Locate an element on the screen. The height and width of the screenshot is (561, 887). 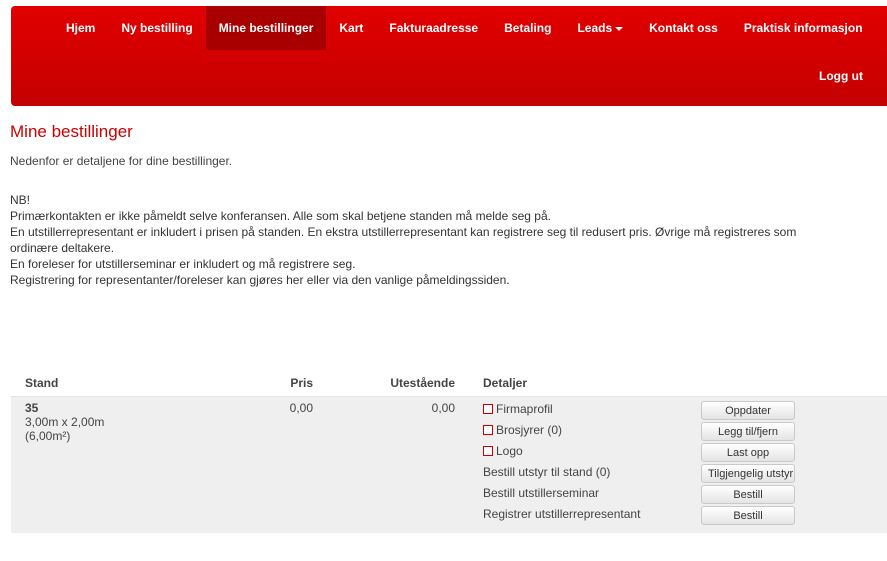
nav-item-label: Ny bestilling is located at coordinates (157, 28).